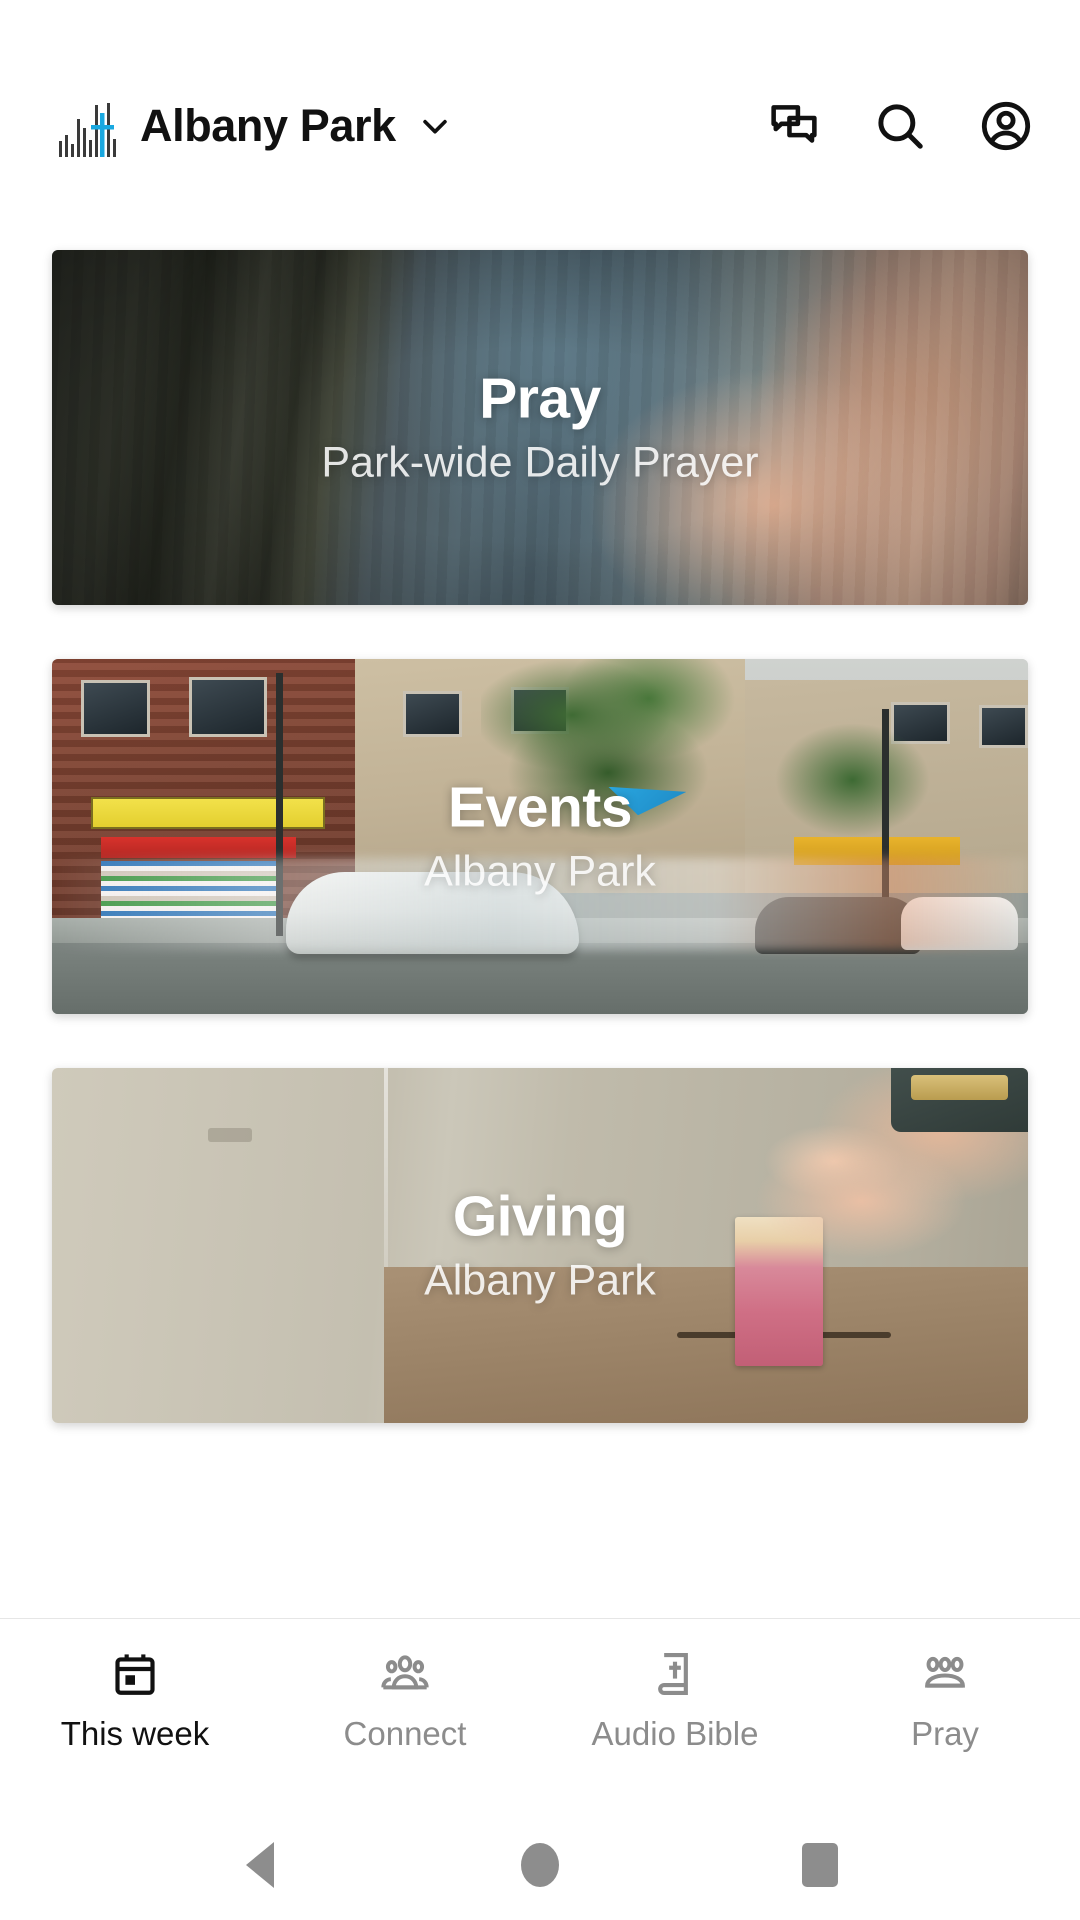 The width and height of the screenshot is (1080, 1920). I want to click on calendar-icon, so click(135, 1674).